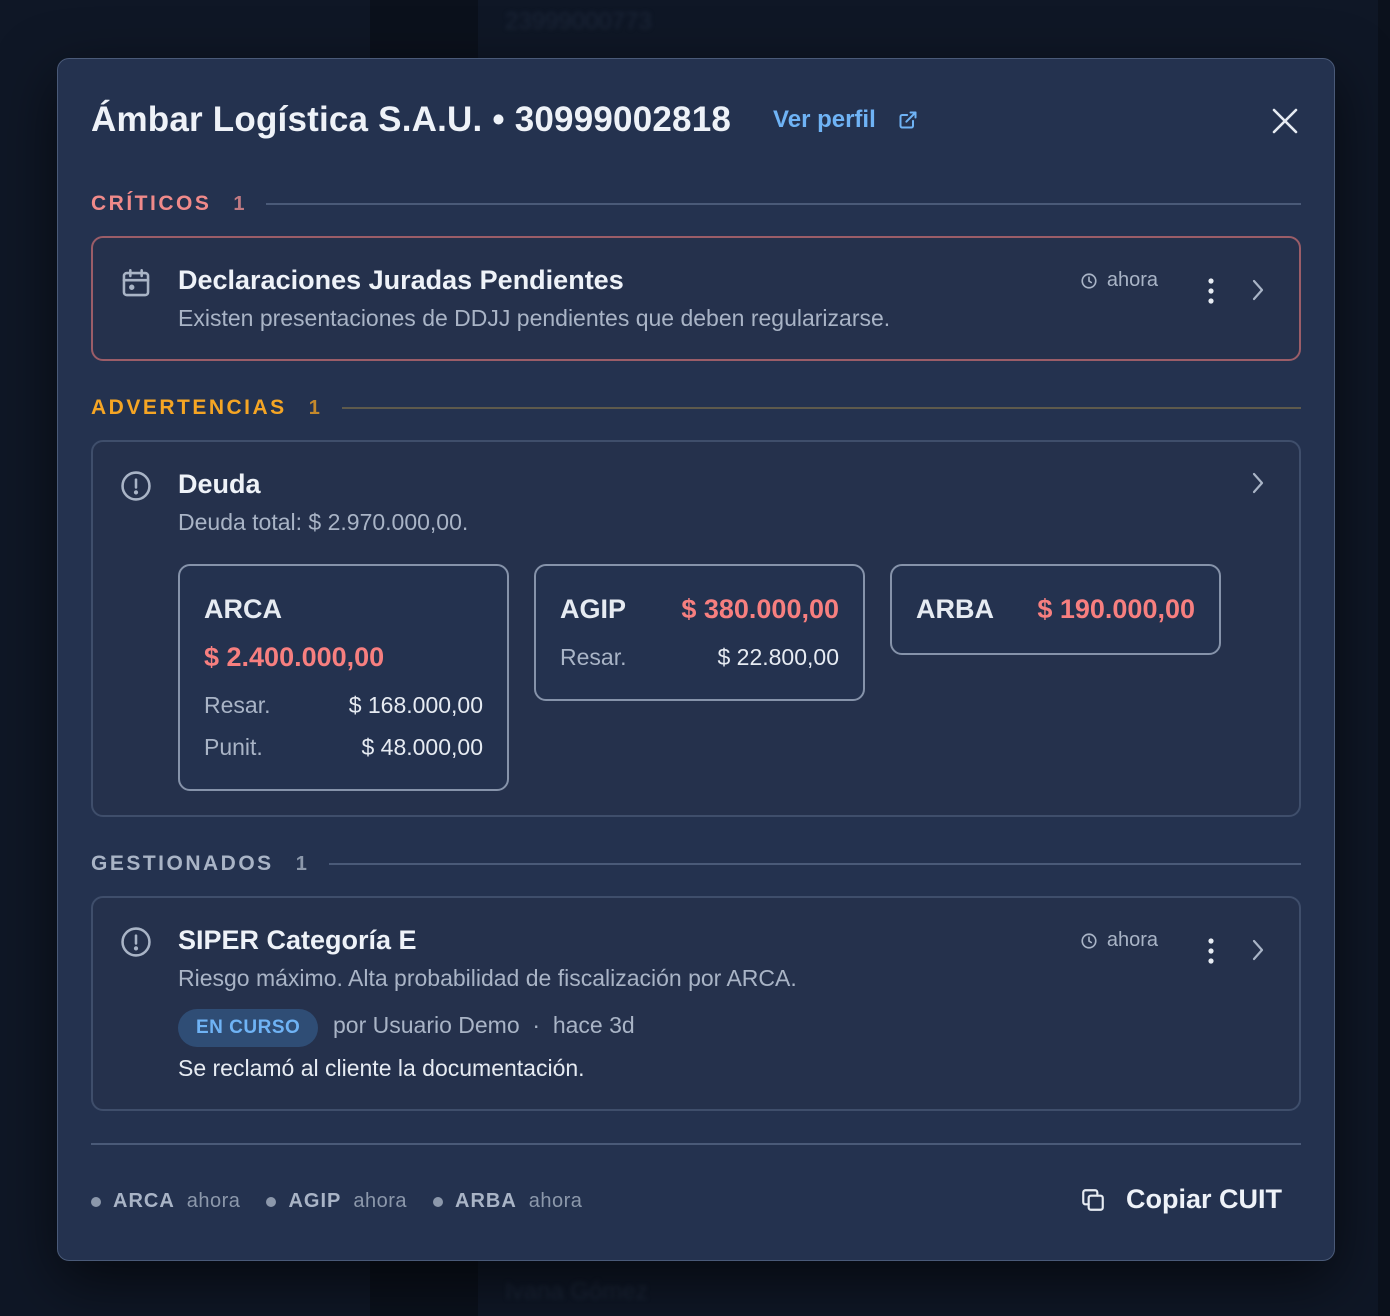  What do you see at coordinates (696, 1144) in the screenshot?
I see `footer-divider` at bounding box center [696, 1144].